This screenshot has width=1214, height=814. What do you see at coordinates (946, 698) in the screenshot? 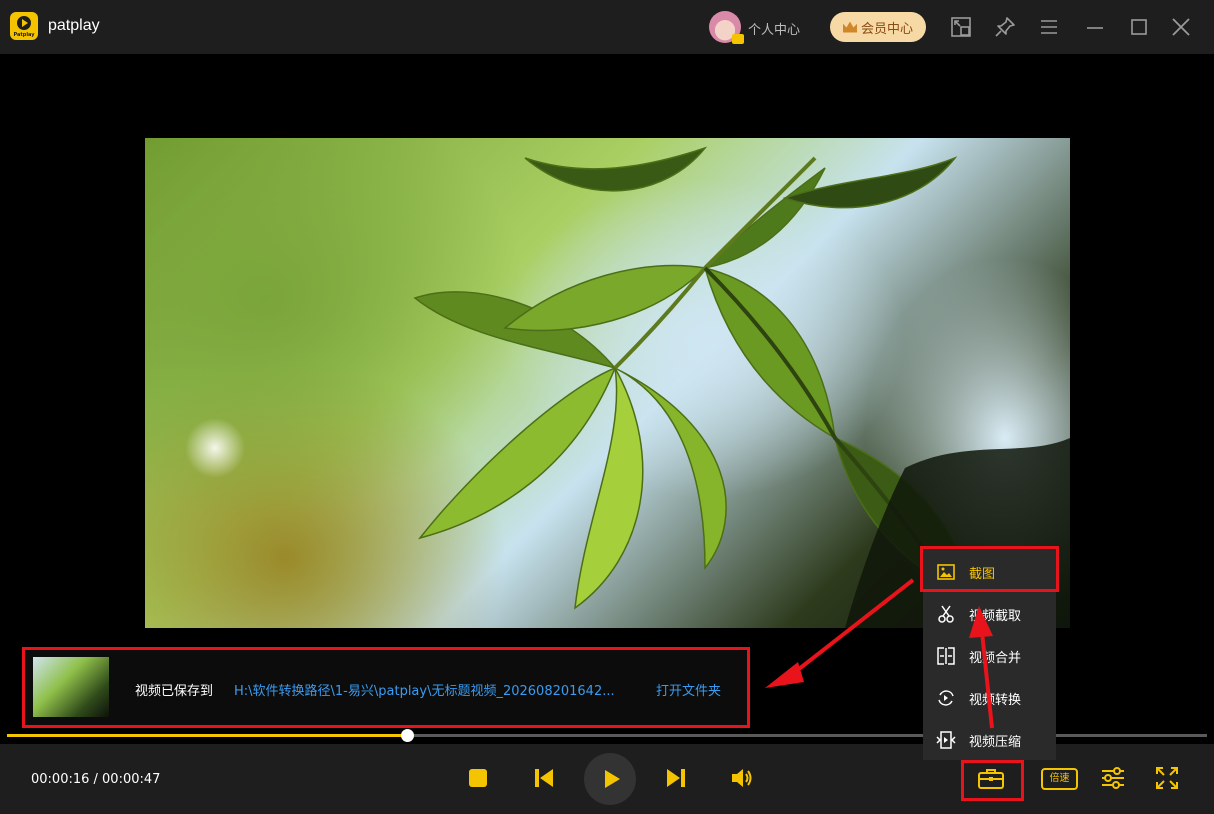
I see `convert-icon` at bounding box center [946, 698].